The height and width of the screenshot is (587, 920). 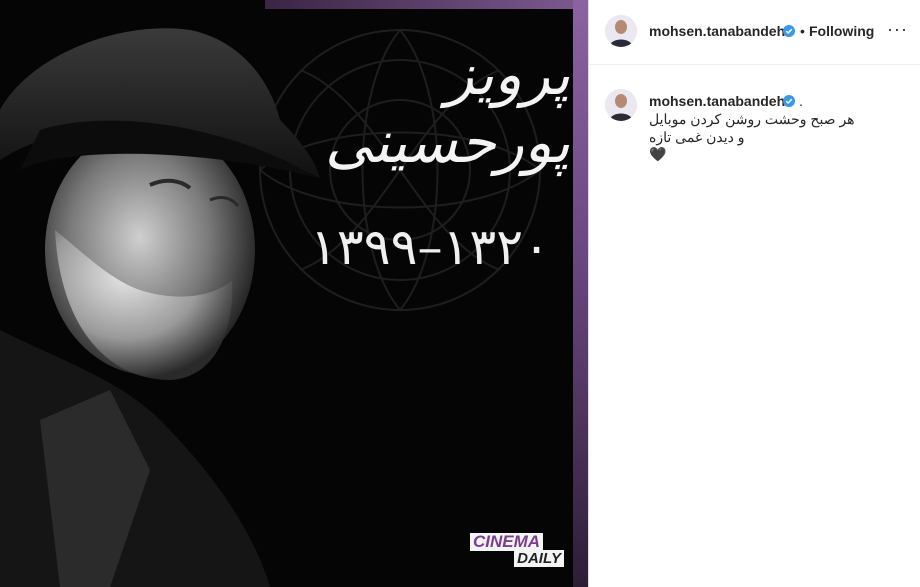 I want to click on avatar, so click(x=621, y=31).